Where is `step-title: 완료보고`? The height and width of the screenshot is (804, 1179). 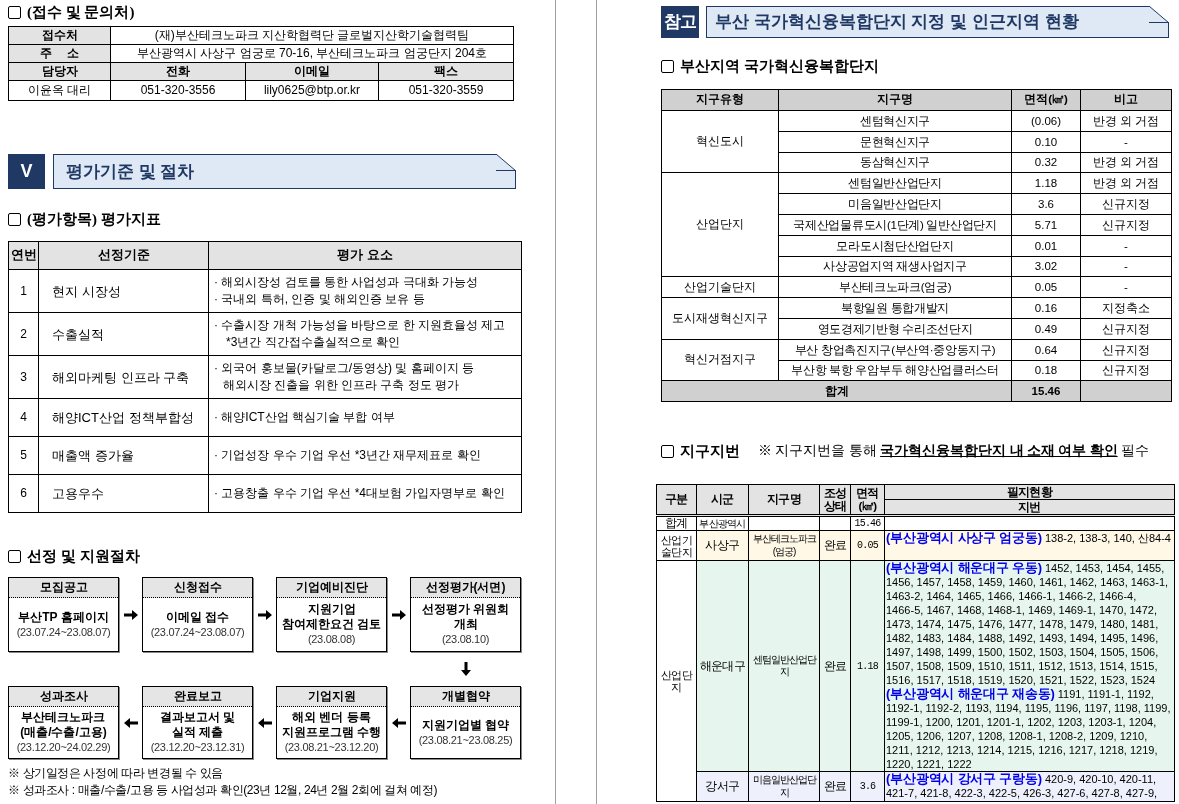 step-title: 완료보고 is located at coordinates (197, 697).